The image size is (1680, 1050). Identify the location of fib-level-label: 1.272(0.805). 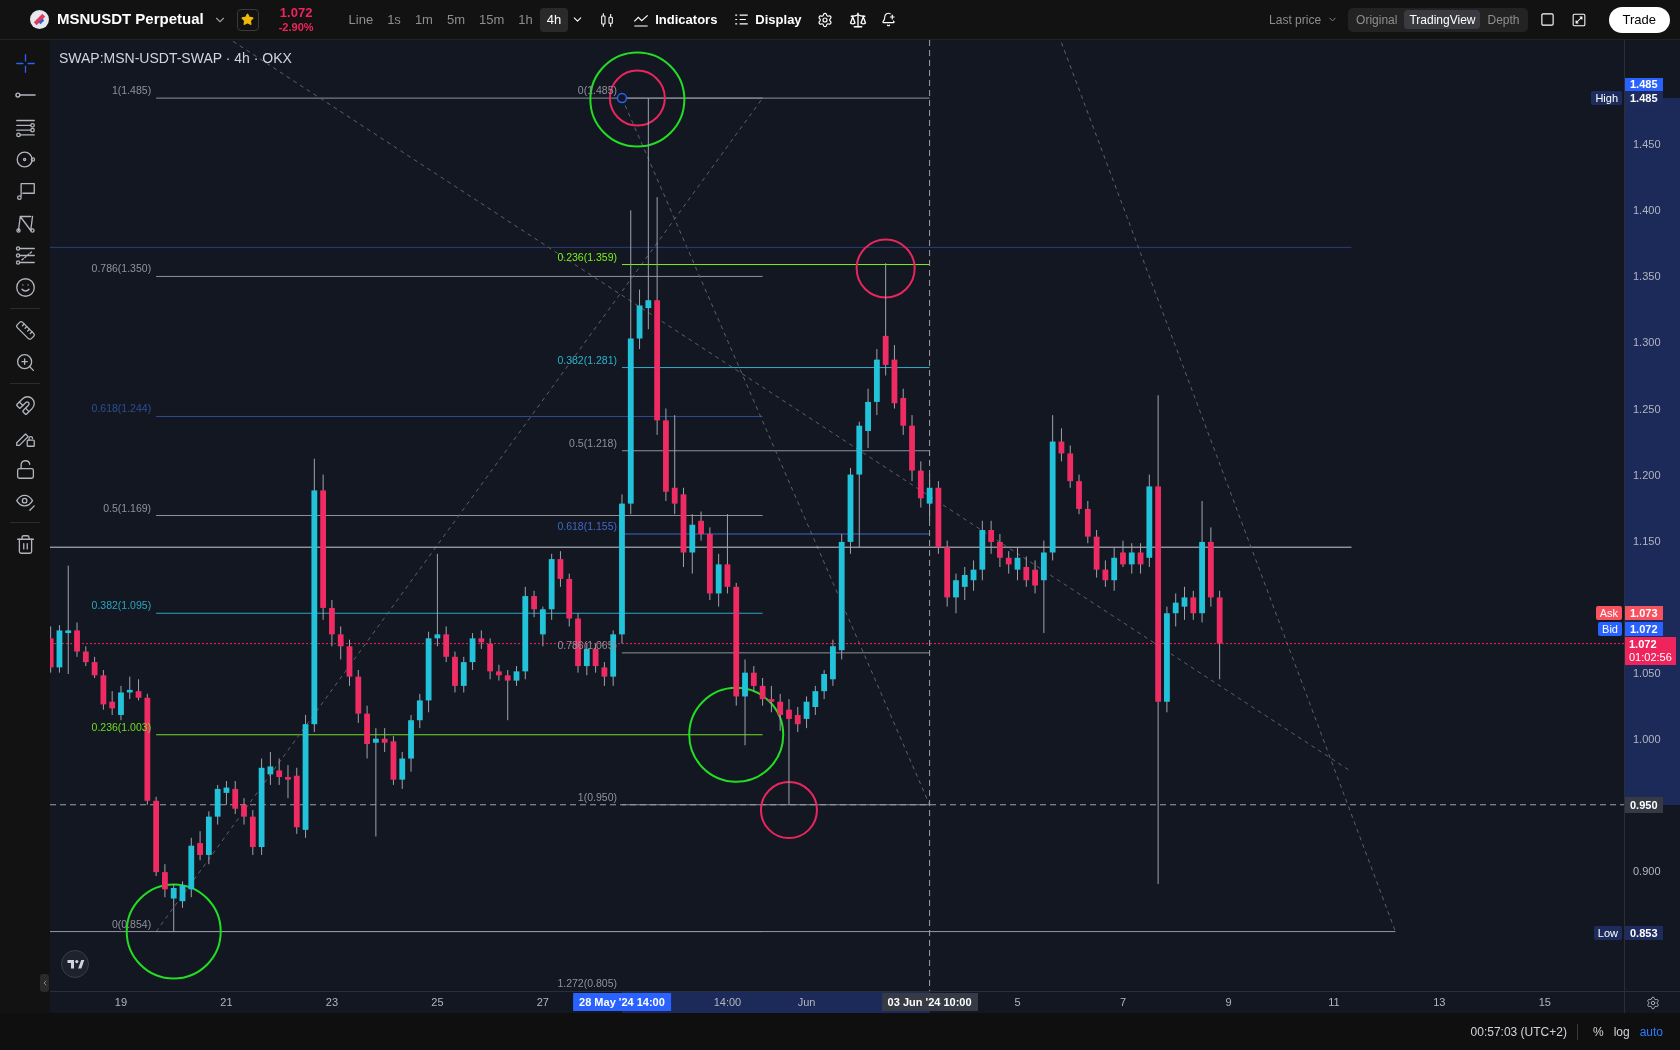
(587, 983).